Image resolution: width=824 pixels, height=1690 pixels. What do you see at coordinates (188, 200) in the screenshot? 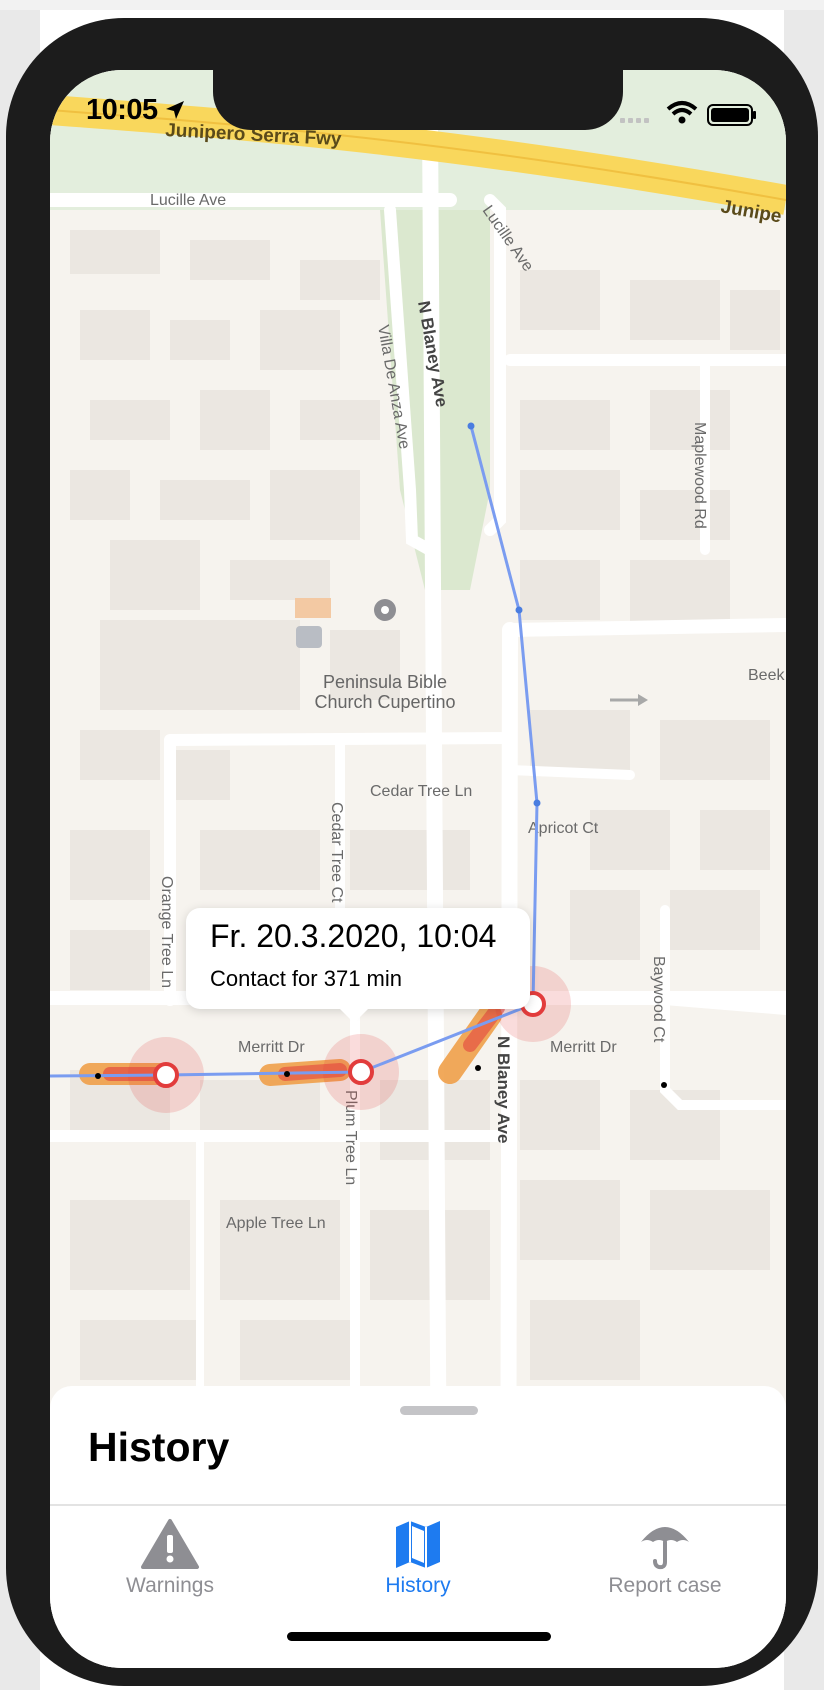
I see `label-lucille-ave-w: Lucille Ave` at bounding box center [188, 200].